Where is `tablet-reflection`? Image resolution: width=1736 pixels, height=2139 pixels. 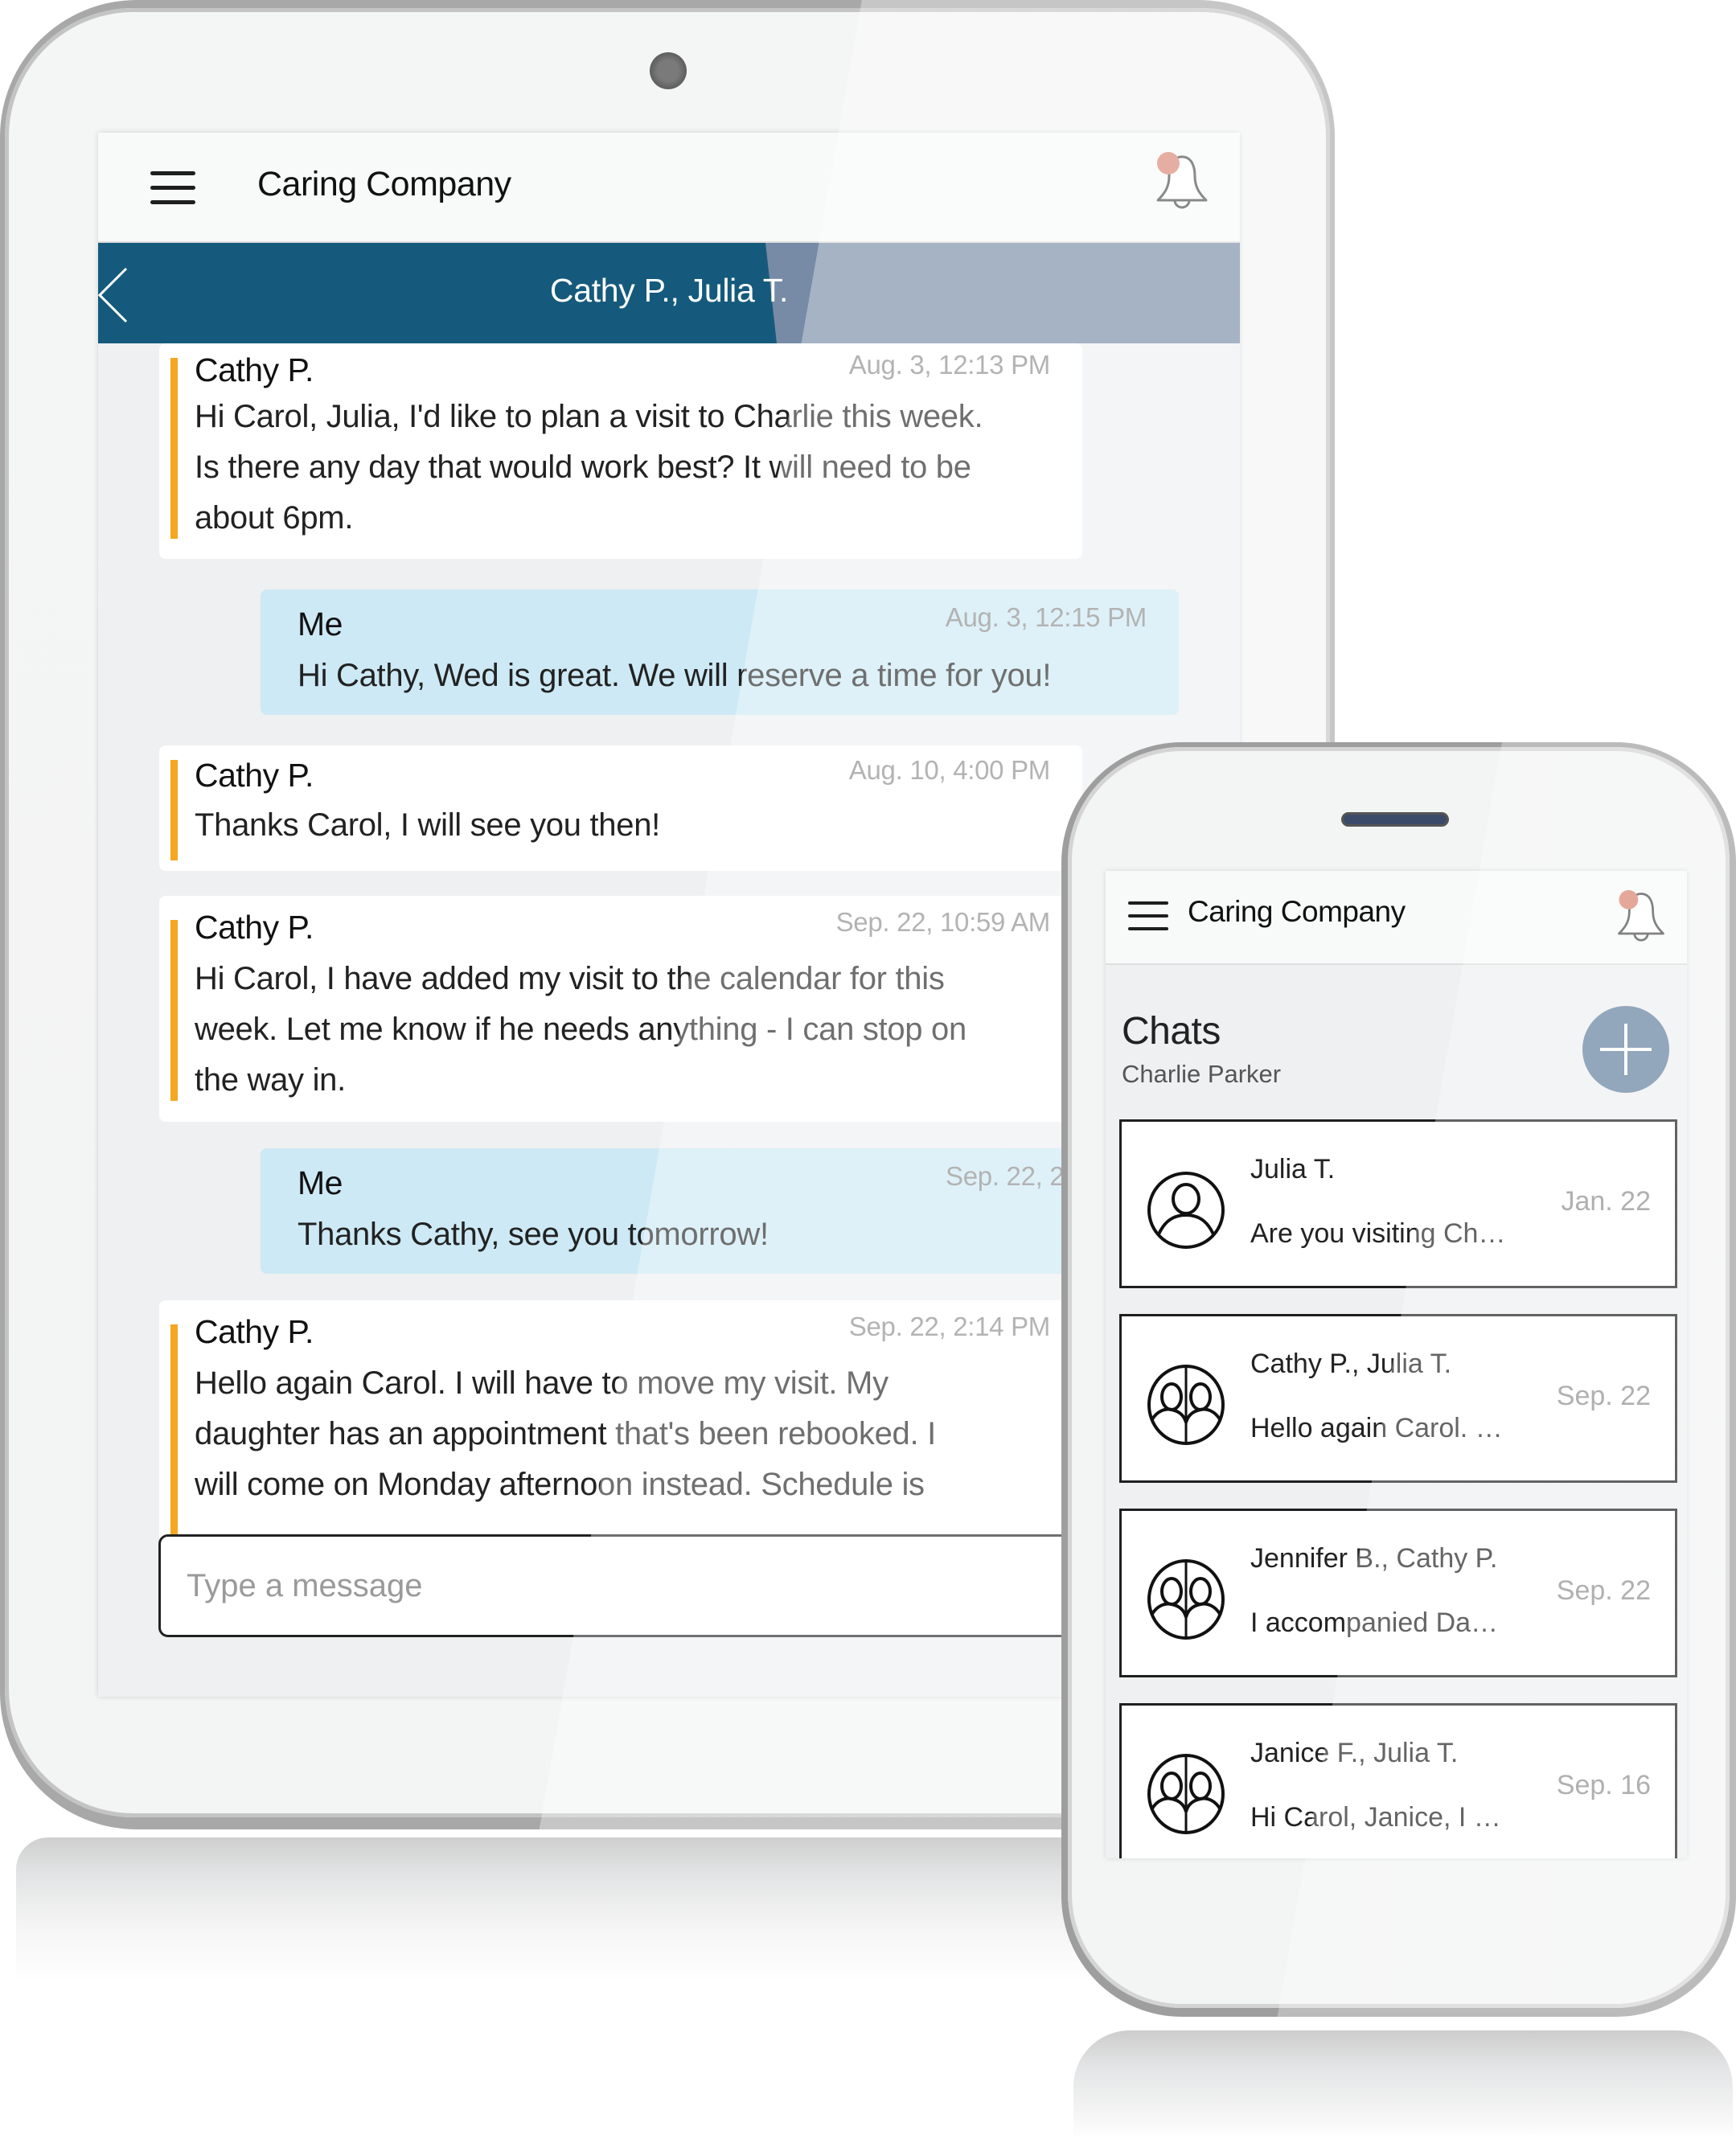
tablet-reflection is located at coordinates (579, 1909).